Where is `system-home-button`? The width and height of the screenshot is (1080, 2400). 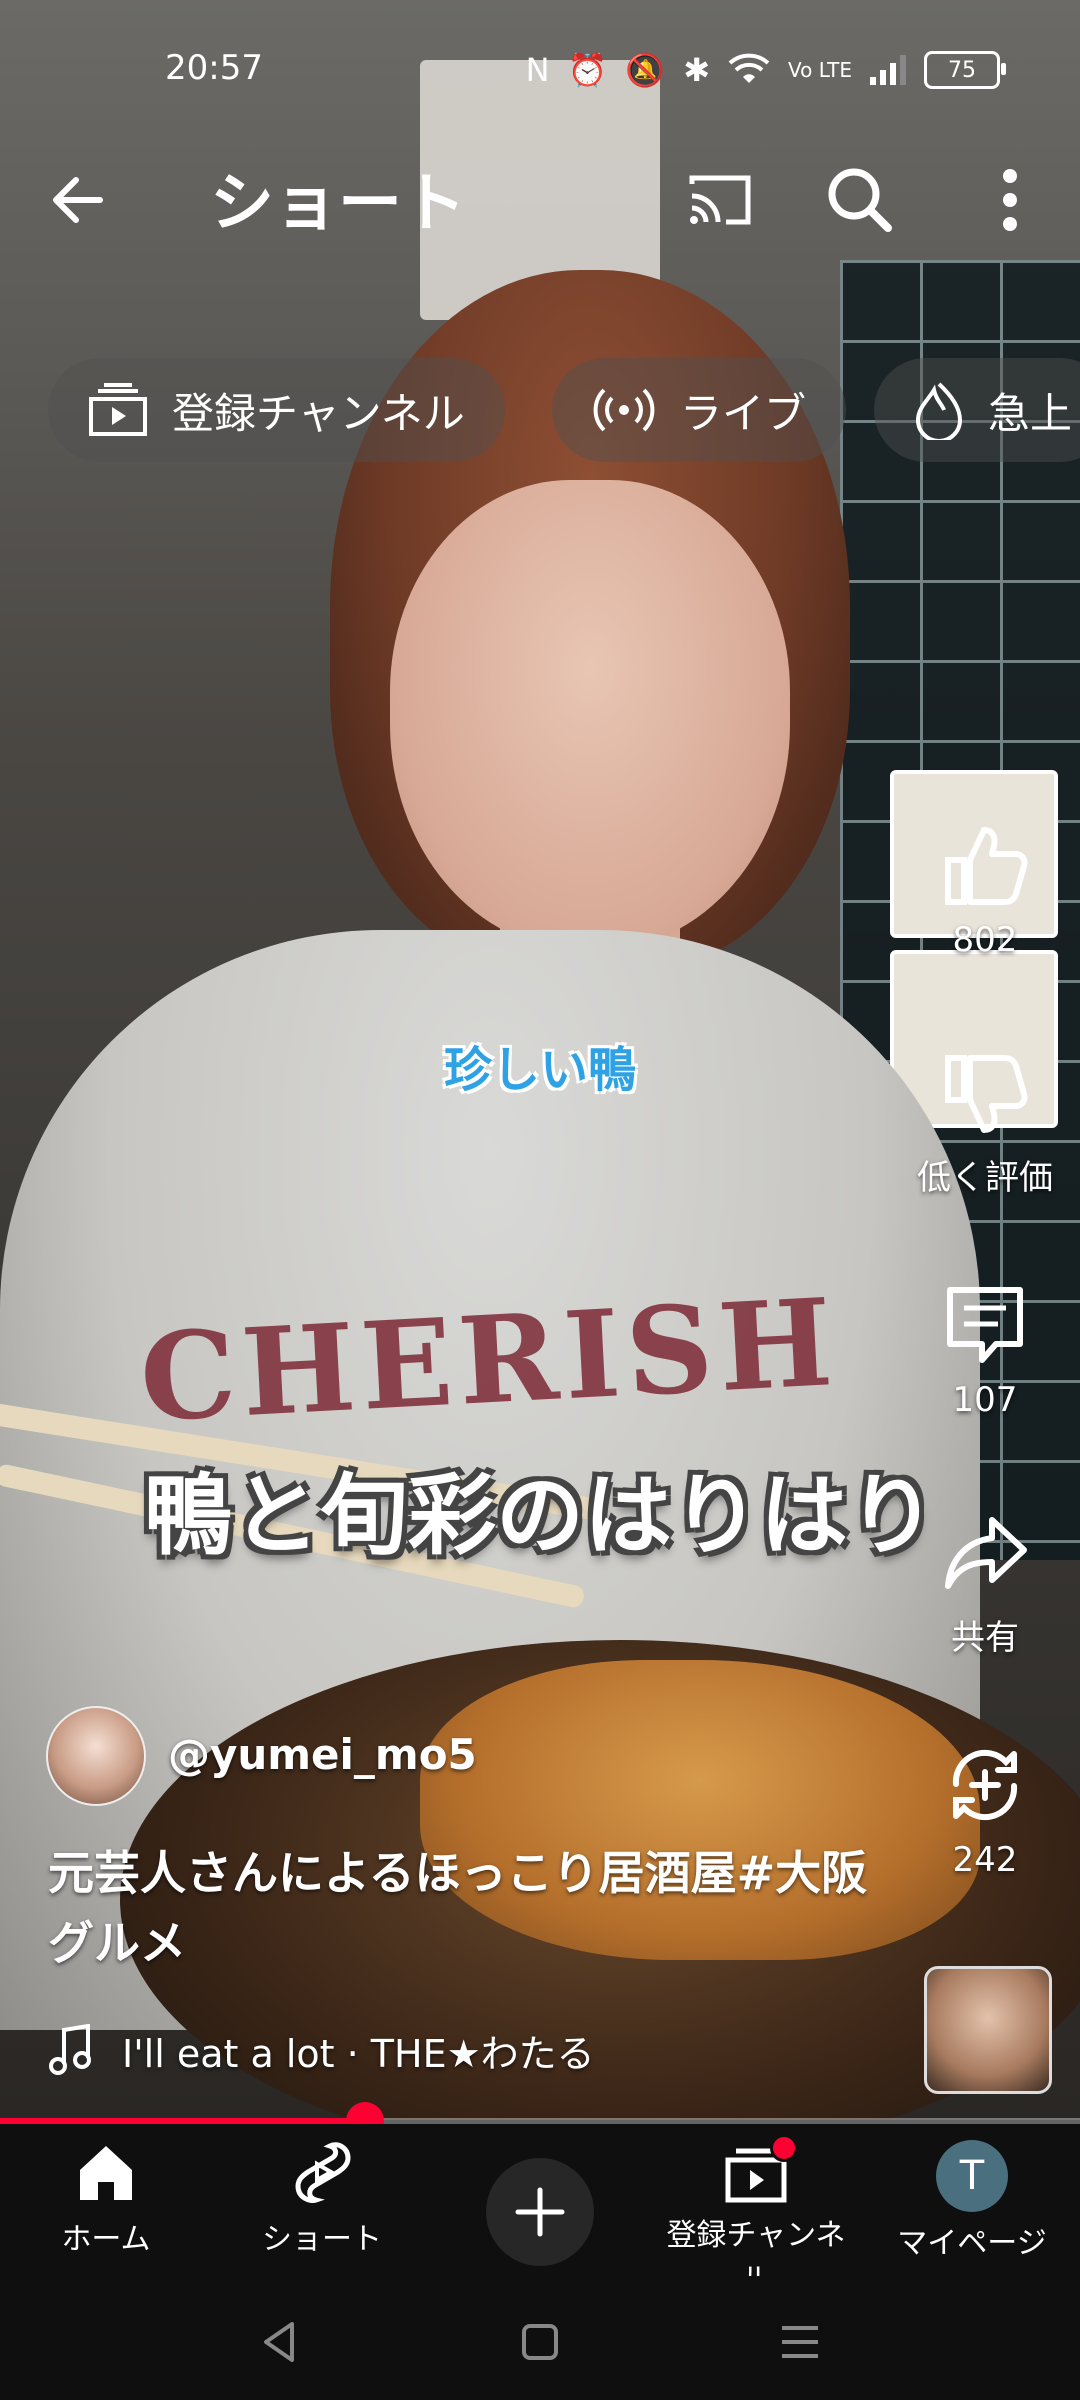
system-home-button is located at coordinates (540, 2342).